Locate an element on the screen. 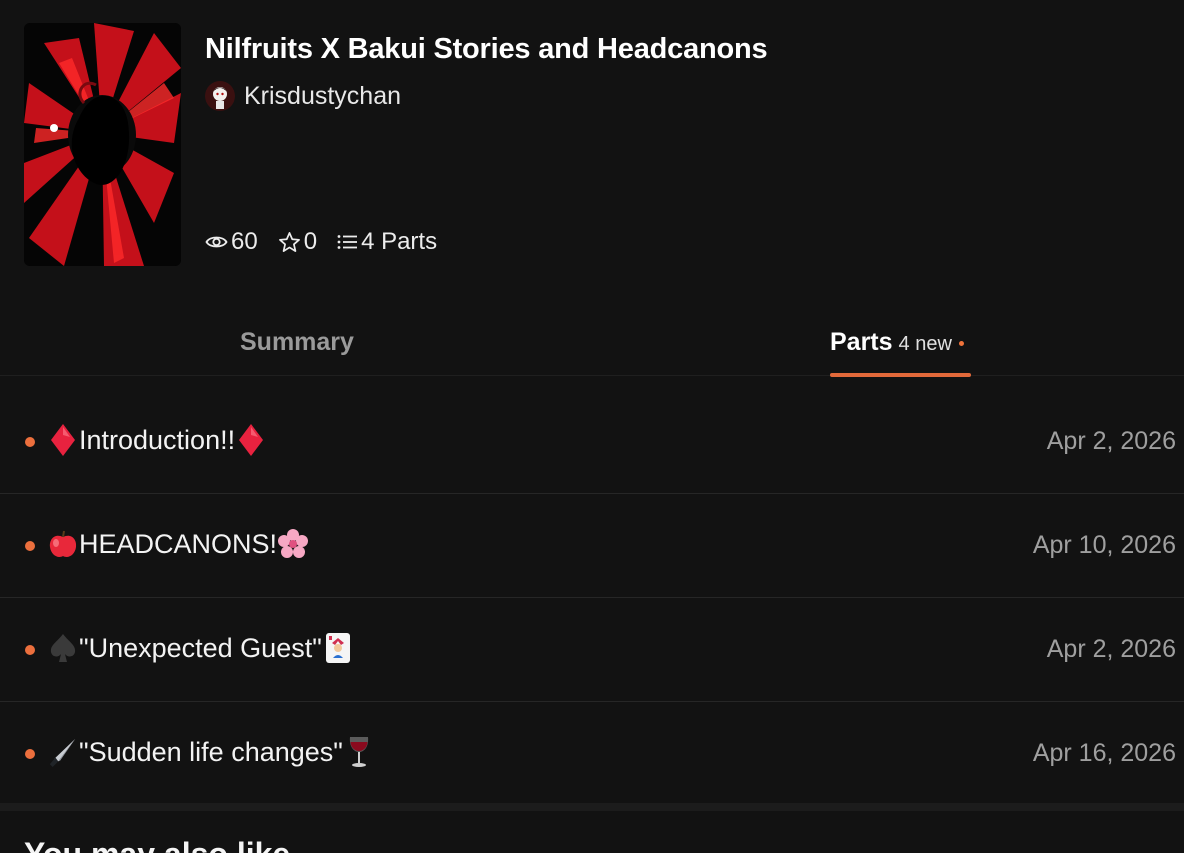  part-title: "Sudden life changes" is located at coordinates (211, 752).